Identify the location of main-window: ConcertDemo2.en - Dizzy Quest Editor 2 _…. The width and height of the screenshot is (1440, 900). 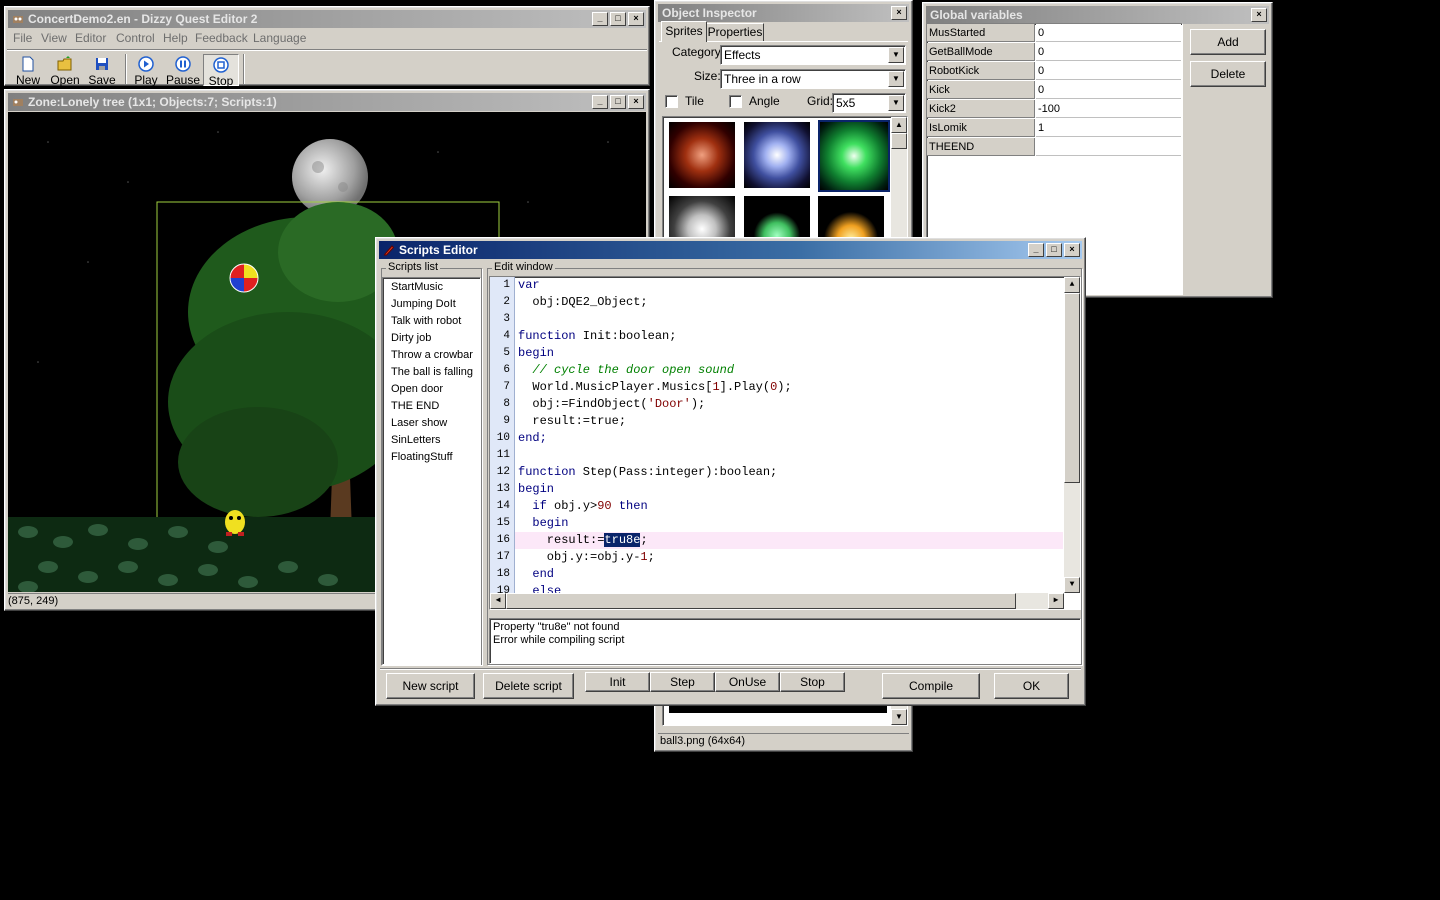
(327, 47).